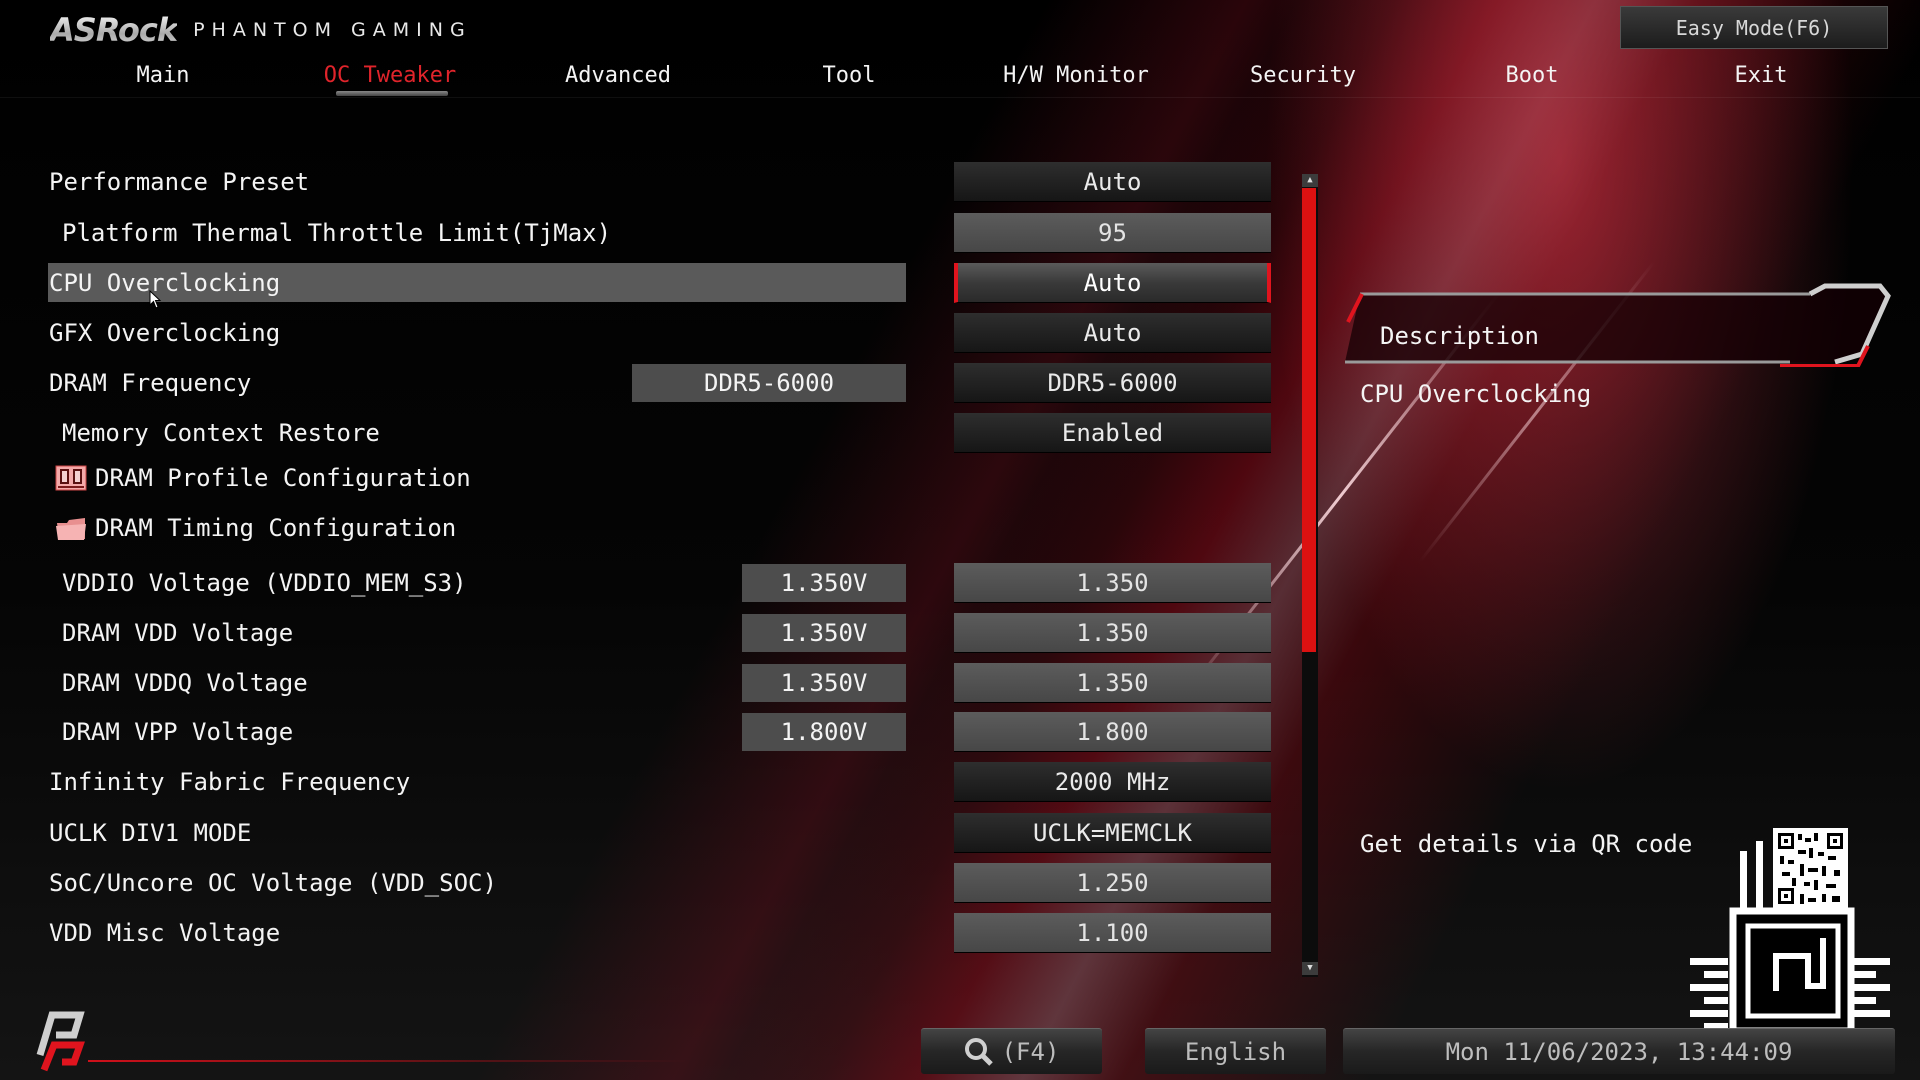 The height and width of the screenshot is (1080, 1920). What do you see at coordinates (179, 182) in the screenshot?
I see `setting-label: Performance Preset` at bounding box center [179, 182].